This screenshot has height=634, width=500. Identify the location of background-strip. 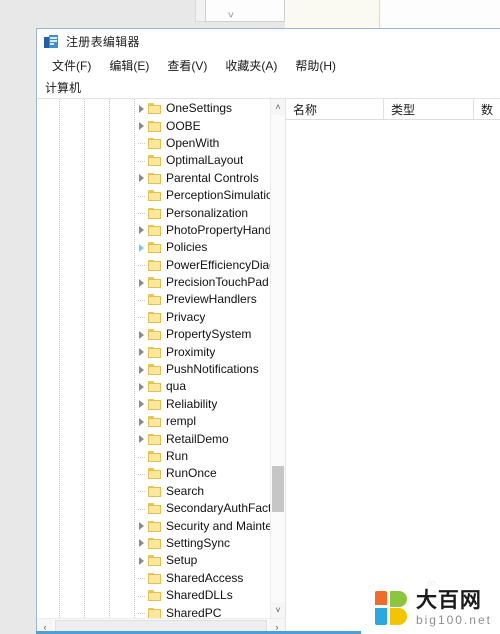
(97, 15).